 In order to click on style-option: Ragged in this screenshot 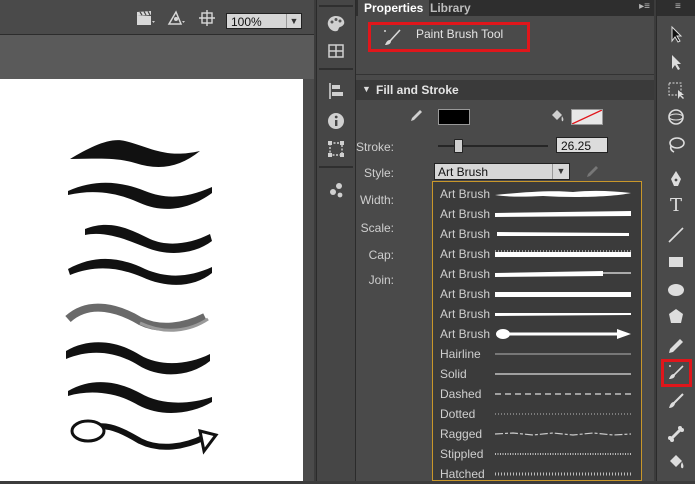, I will do `click(537, 434)`.